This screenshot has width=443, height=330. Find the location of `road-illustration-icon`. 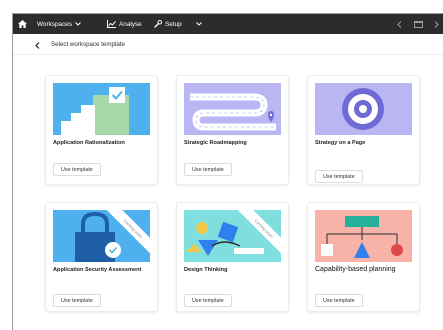

road-illustration-icon is located at coordinates (233, 112).